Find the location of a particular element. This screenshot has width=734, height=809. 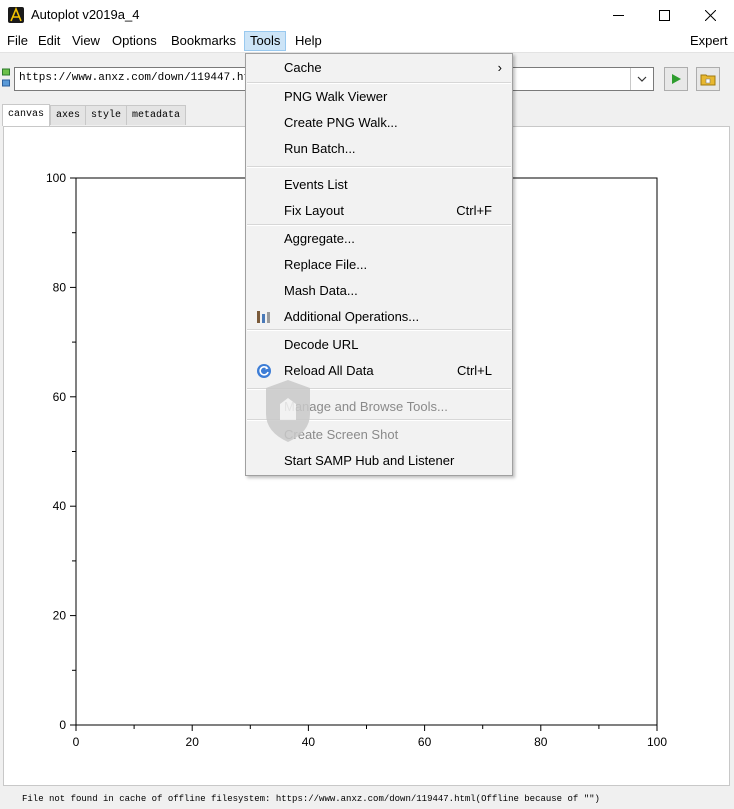

menu-item-png-walk-viewer: PNG Walk Viewer is located at coordinates (379, 97).